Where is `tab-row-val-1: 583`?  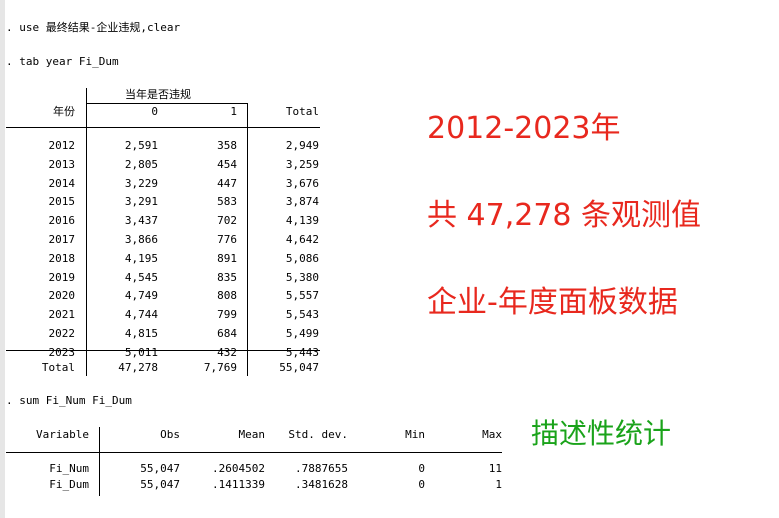 tab-row-val-1: 583 is located at coordinates (227, 202).